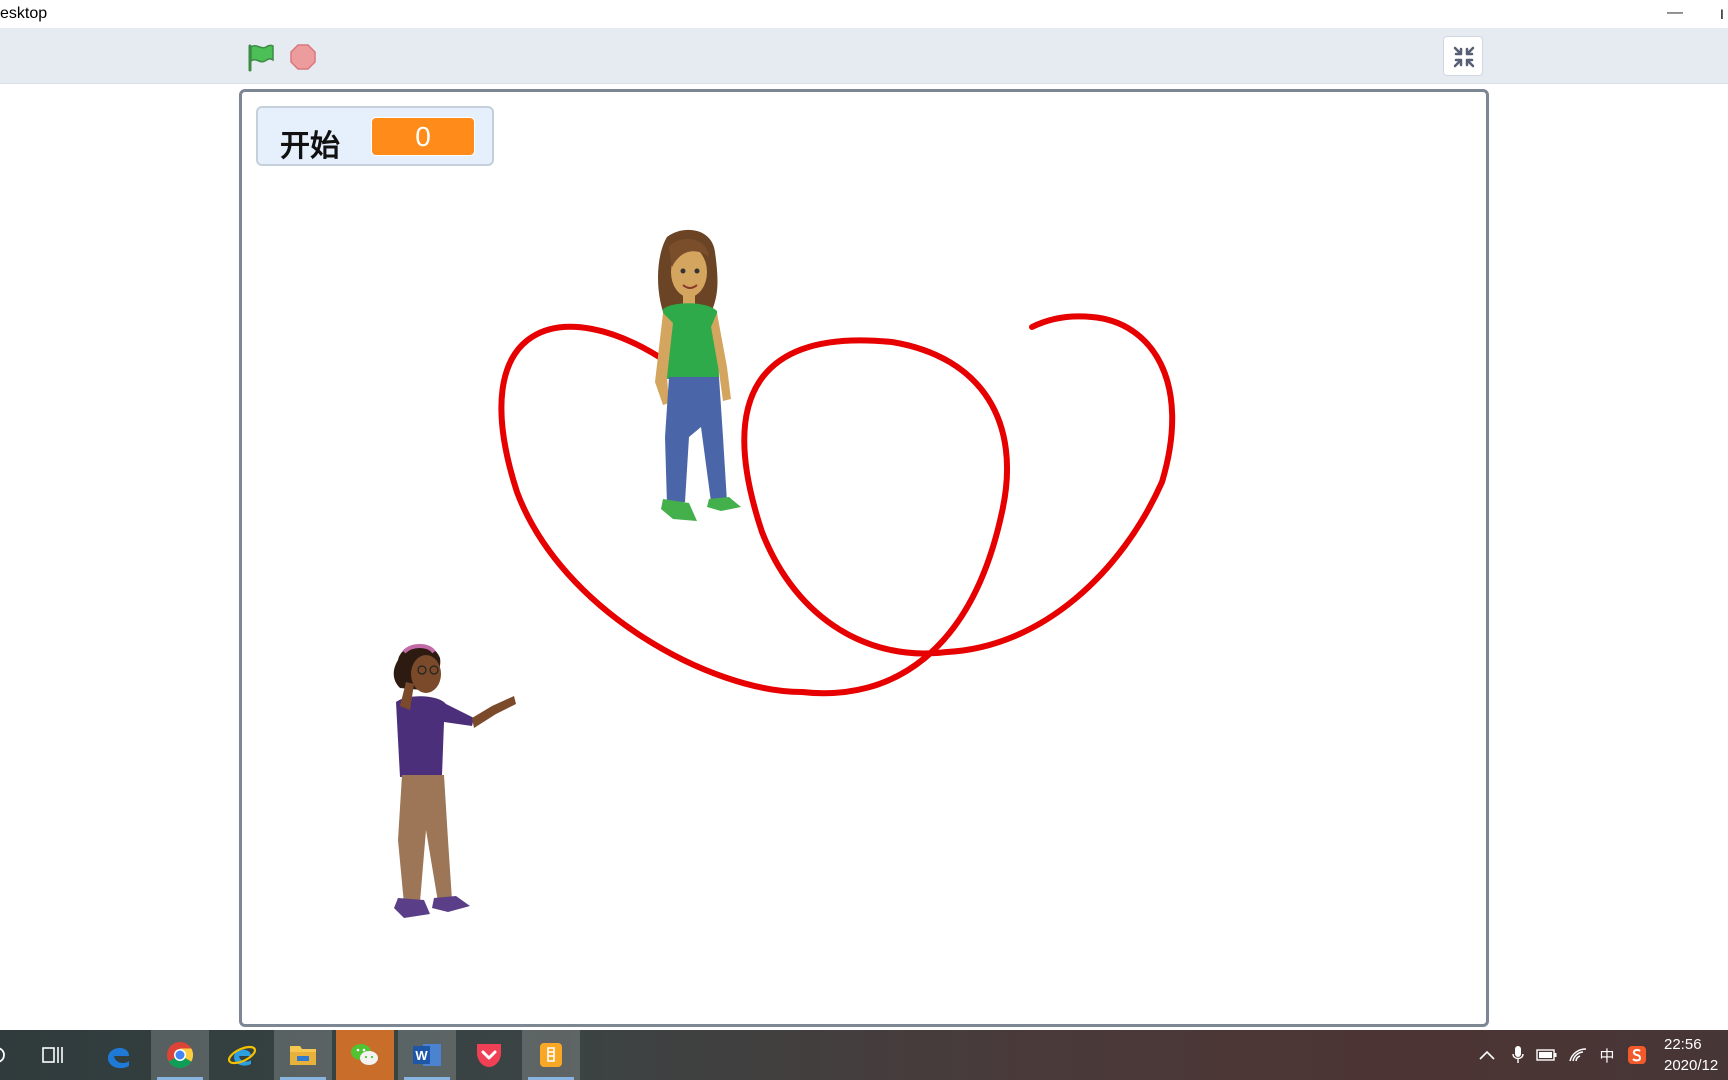 The image size is (1728, 1080). Describe the element at coordinates (692, 382) in the screenshot. I see `sprite-girl-green-shirt` at that location.